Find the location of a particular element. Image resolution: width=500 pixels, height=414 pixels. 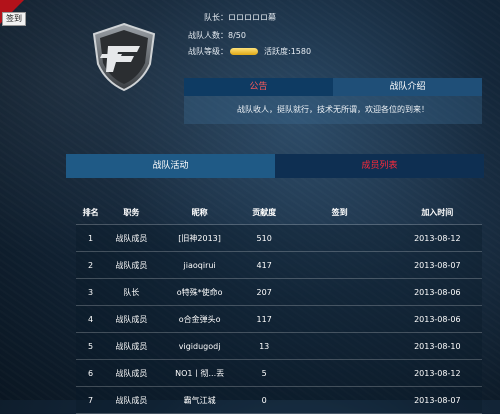

cell-nickname: 霸气江城 is located at coordinates (199, 400).